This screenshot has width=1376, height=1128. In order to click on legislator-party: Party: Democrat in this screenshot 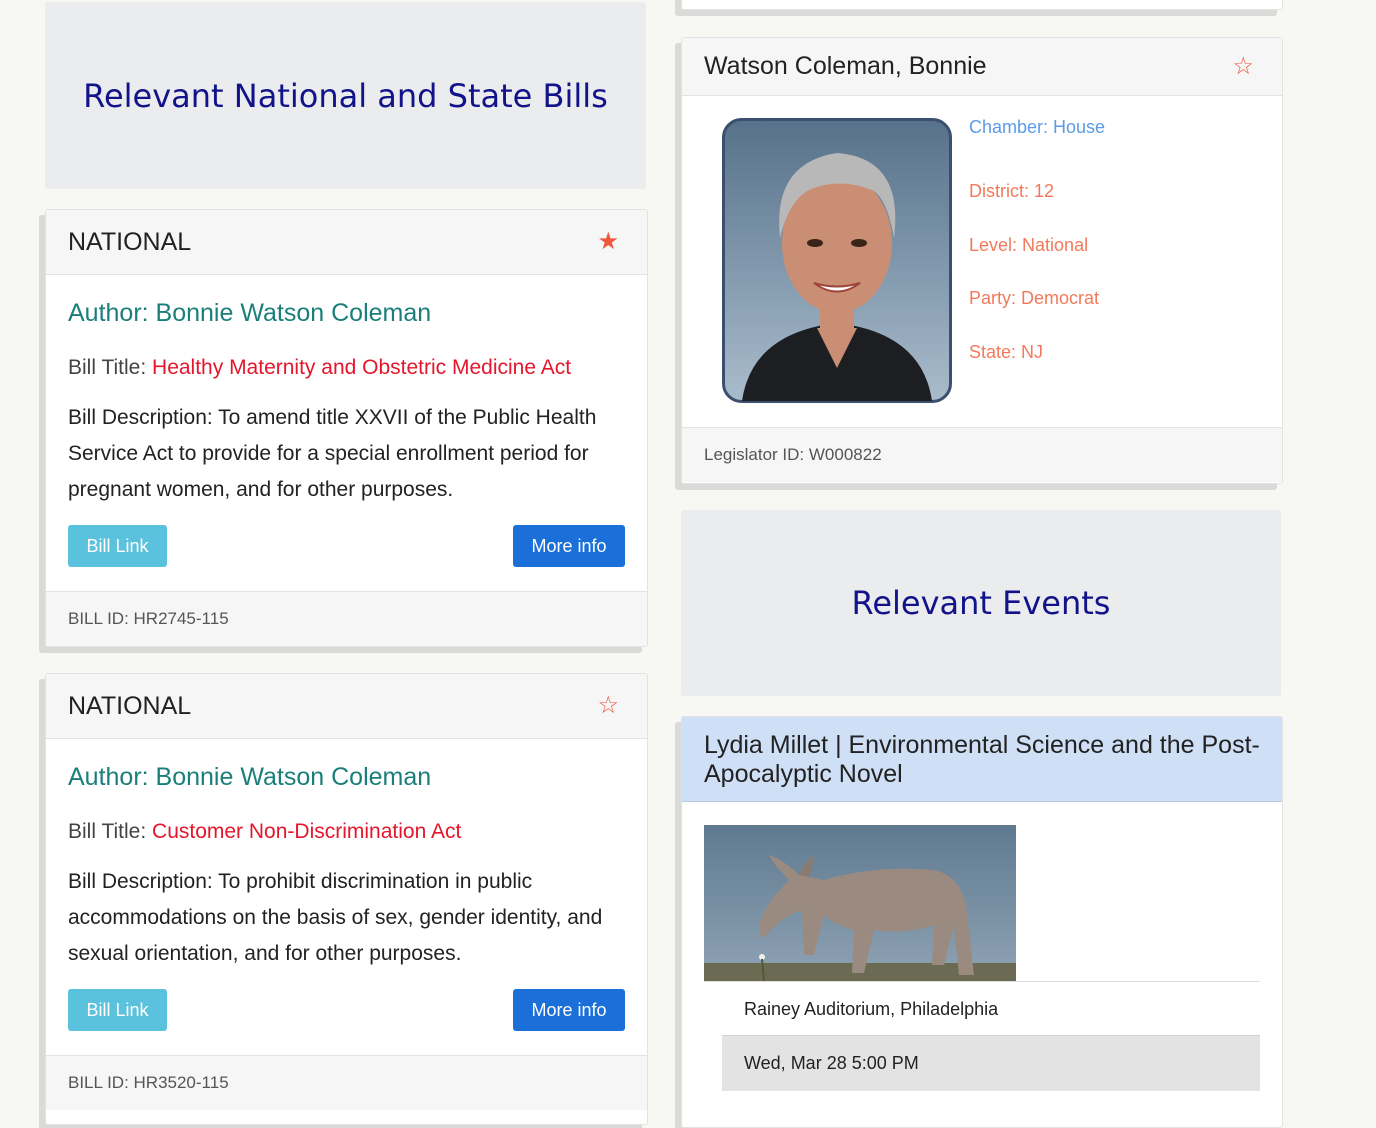, I will do `click(1034, 298)`.